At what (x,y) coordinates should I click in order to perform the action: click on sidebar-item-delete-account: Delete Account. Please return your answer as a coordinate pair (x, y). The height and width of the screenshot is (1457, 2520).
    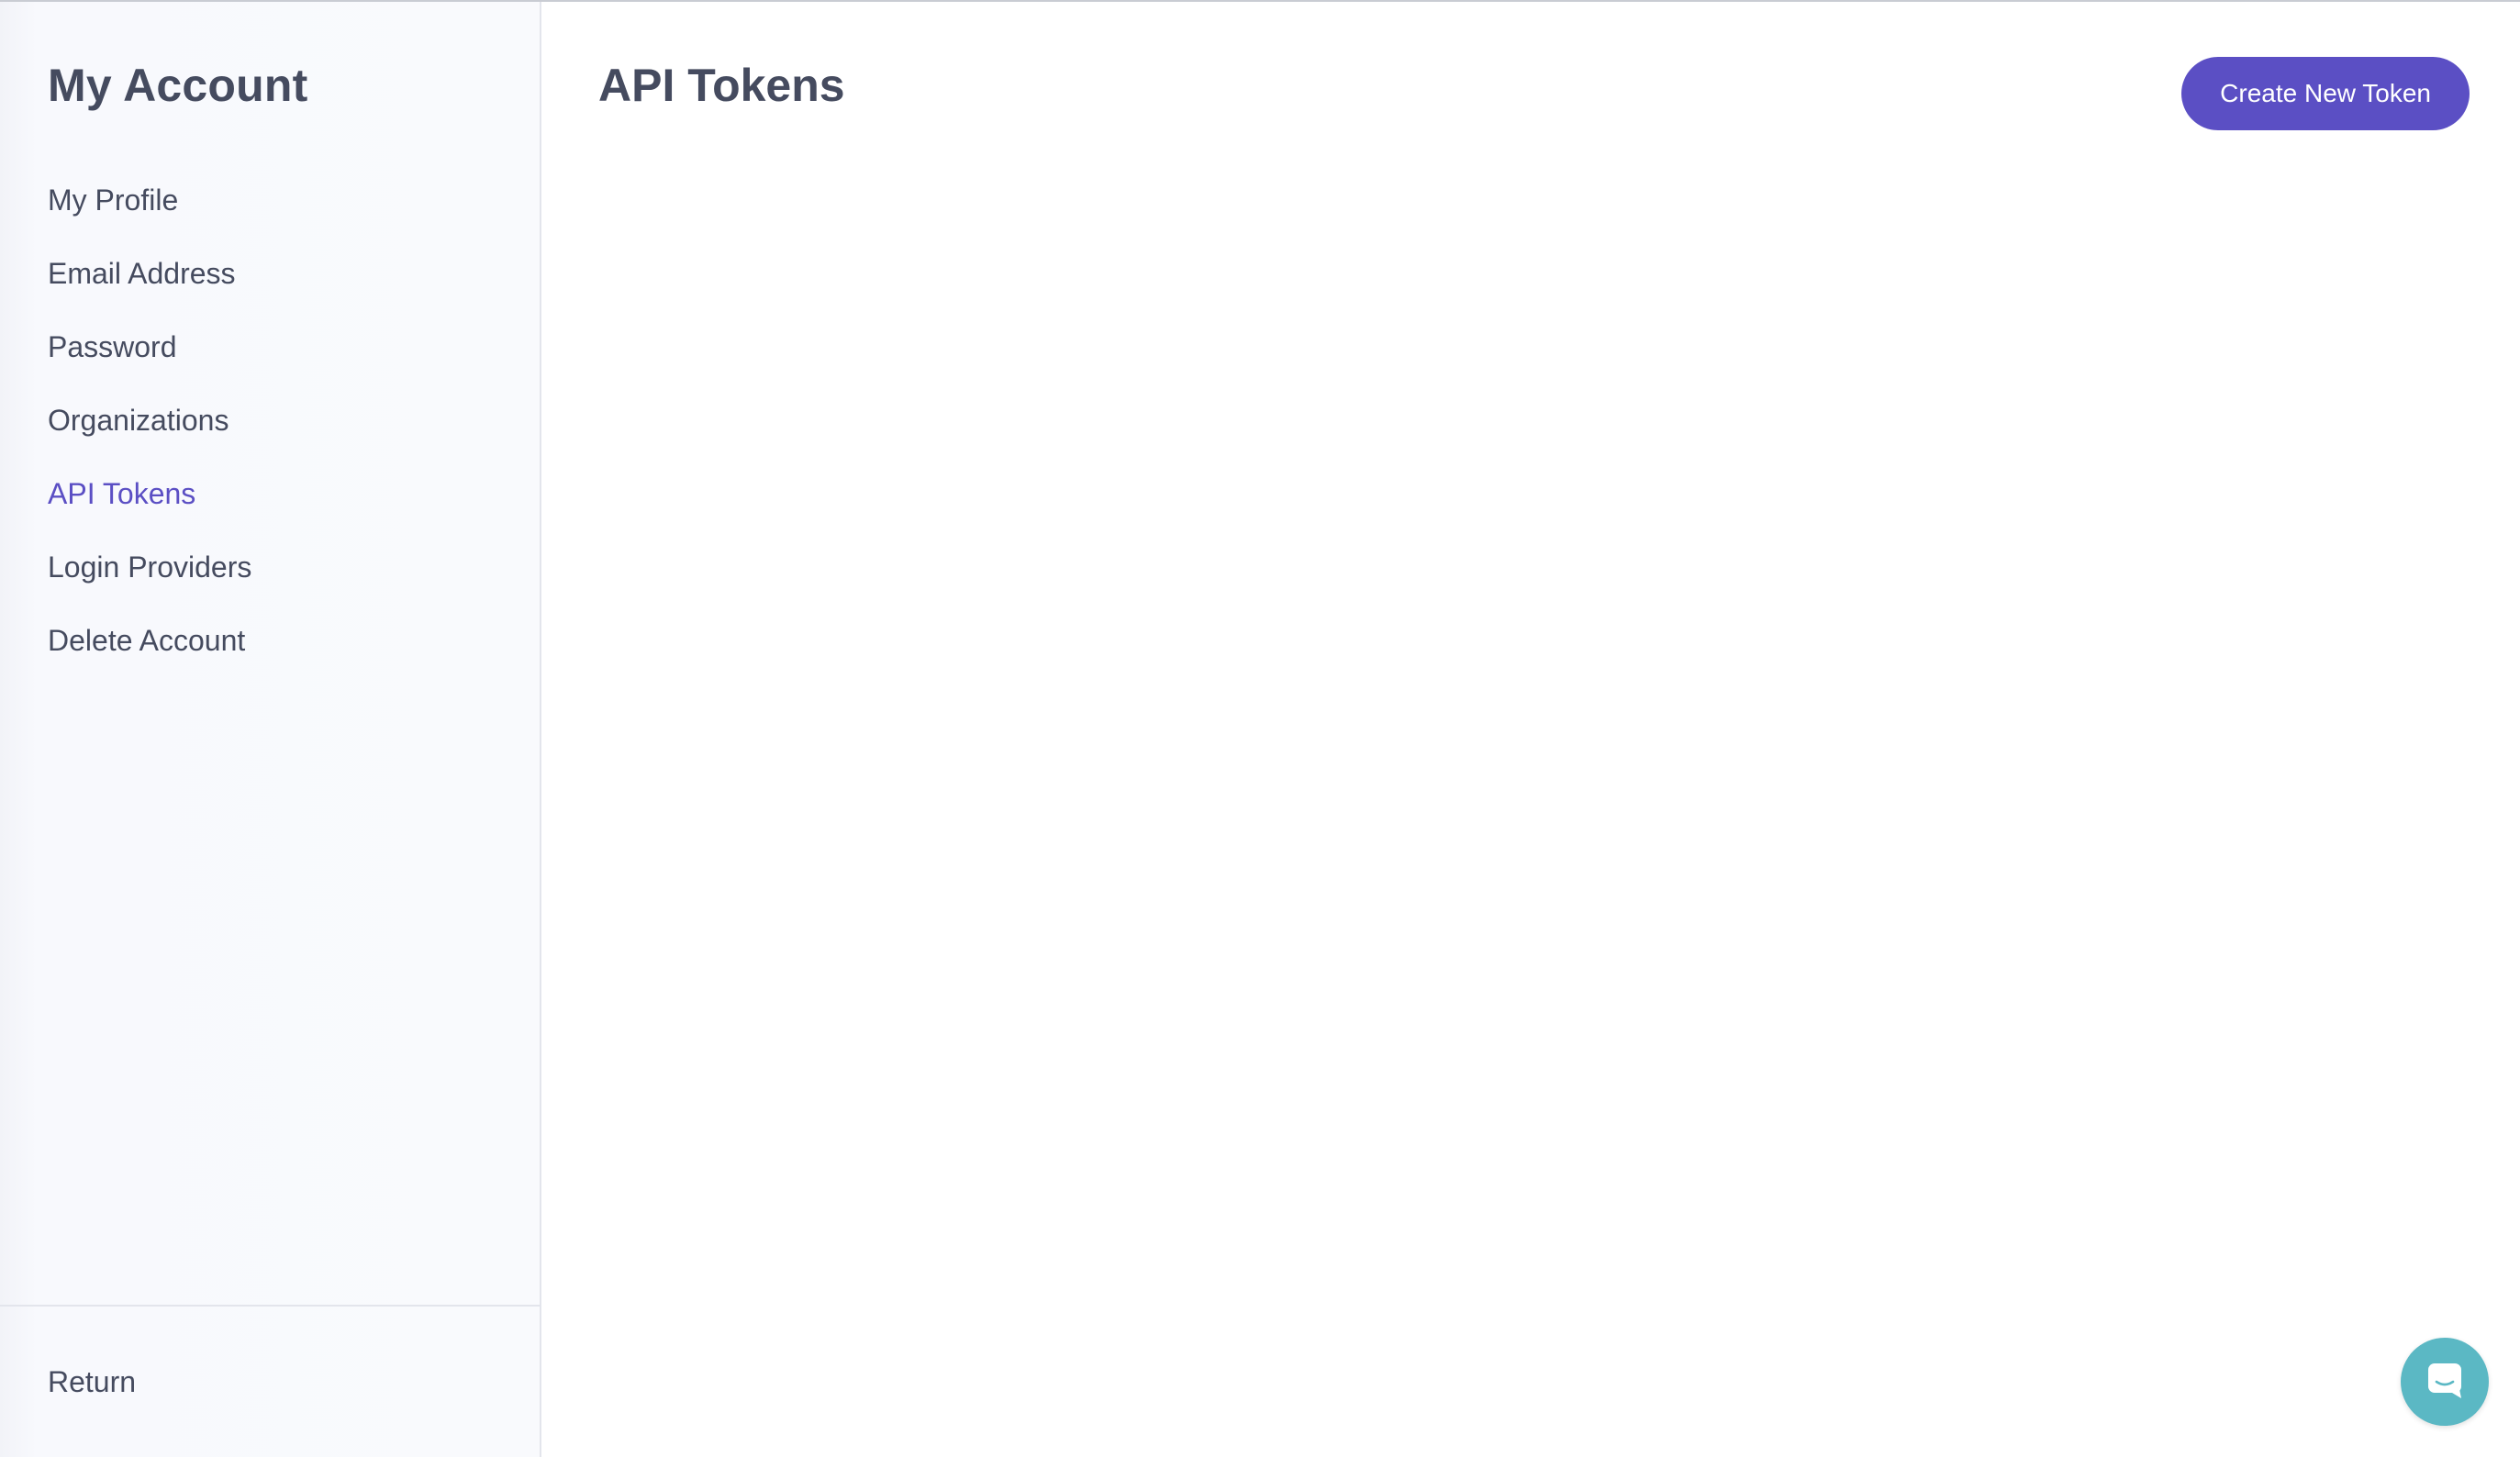
    Looking at the image, I should click on (149, 651).